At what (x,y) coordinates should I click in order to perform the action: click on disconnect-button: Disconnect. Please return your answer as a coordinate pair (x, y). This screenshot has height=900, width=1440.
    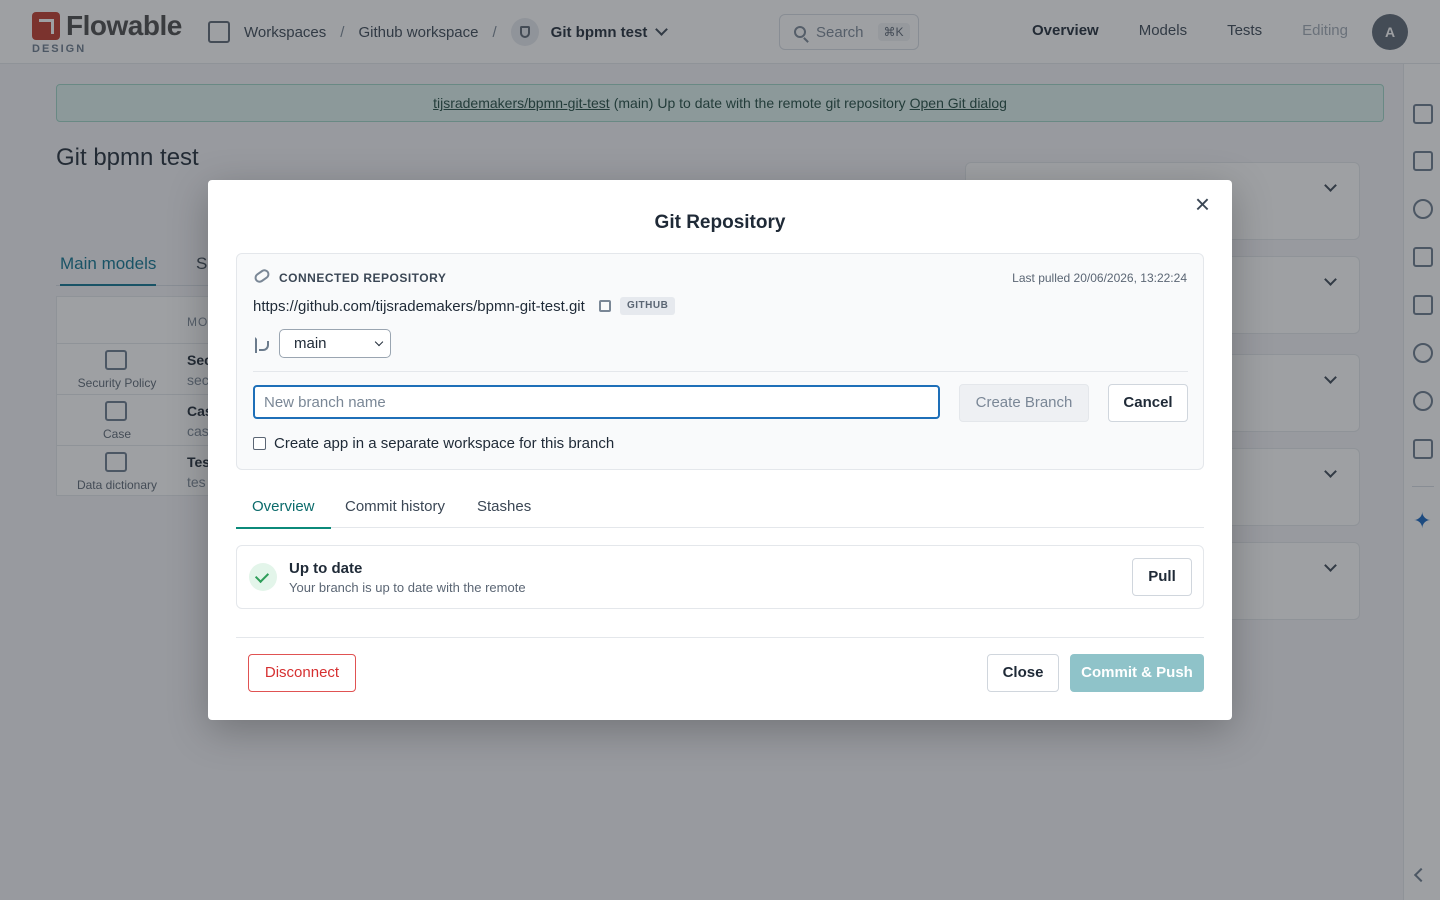
    Looking at the image, I should click on (302, 673).